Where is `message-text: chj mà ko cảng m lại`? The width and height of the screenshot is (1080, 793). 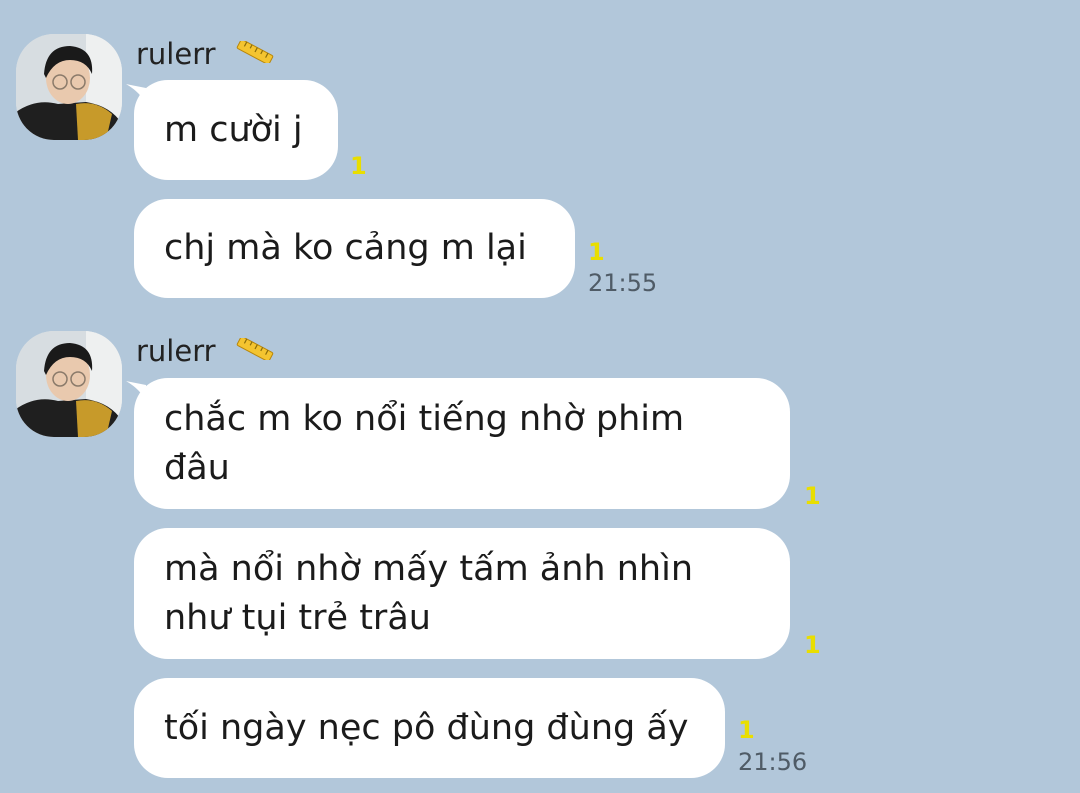 message-text: chj mà ko cảng m lại is located at coordinates (345, 248).